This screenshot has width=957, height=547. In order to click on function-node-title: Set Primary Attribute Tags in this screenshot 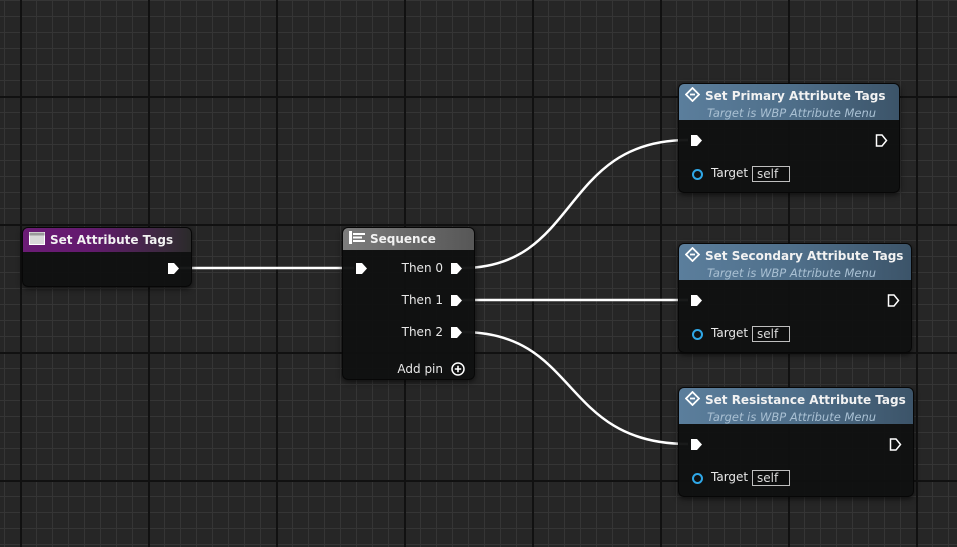, I will do `click(795, 96)`.